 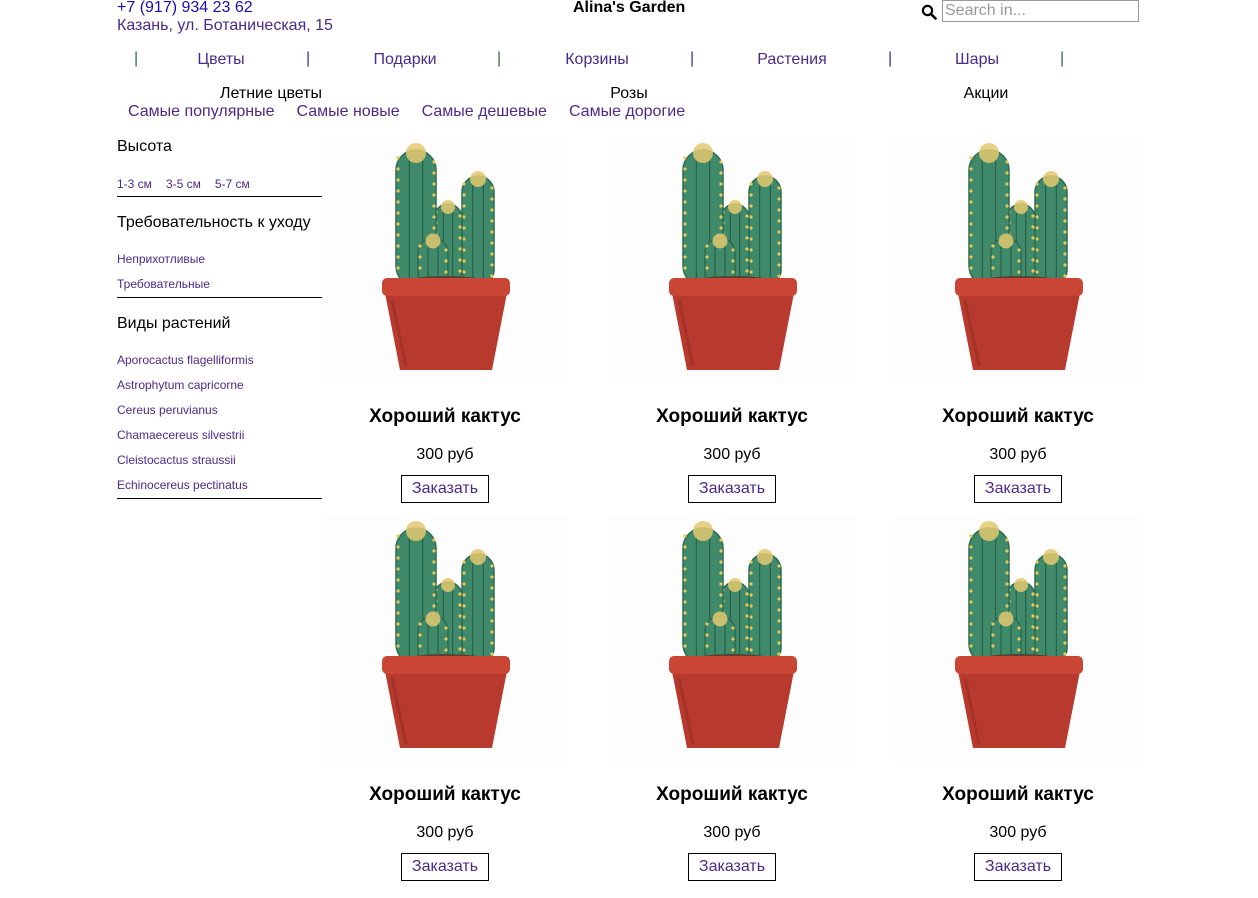 What do you see at coordinates (629, 8) in the screenshot?
I see `site-brand: Alina's Garden` at bounding box center [629, 8].